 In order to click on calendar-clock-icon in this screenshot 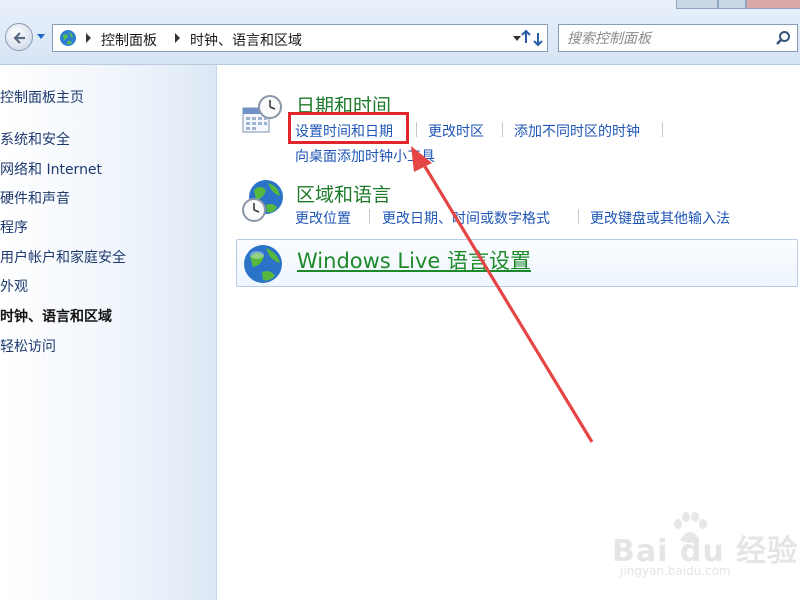, I will do `click(262, 115)`.